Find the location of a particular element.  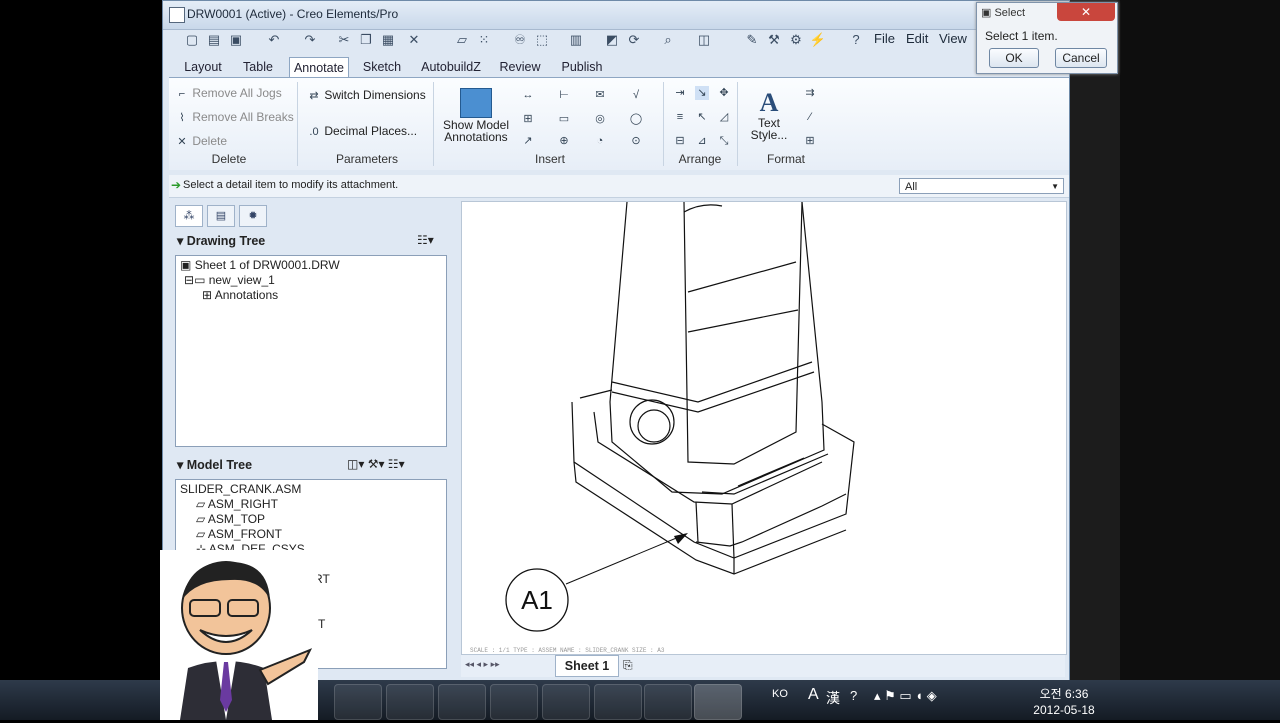

help-icon: ? is located at coordinates (856, 40).